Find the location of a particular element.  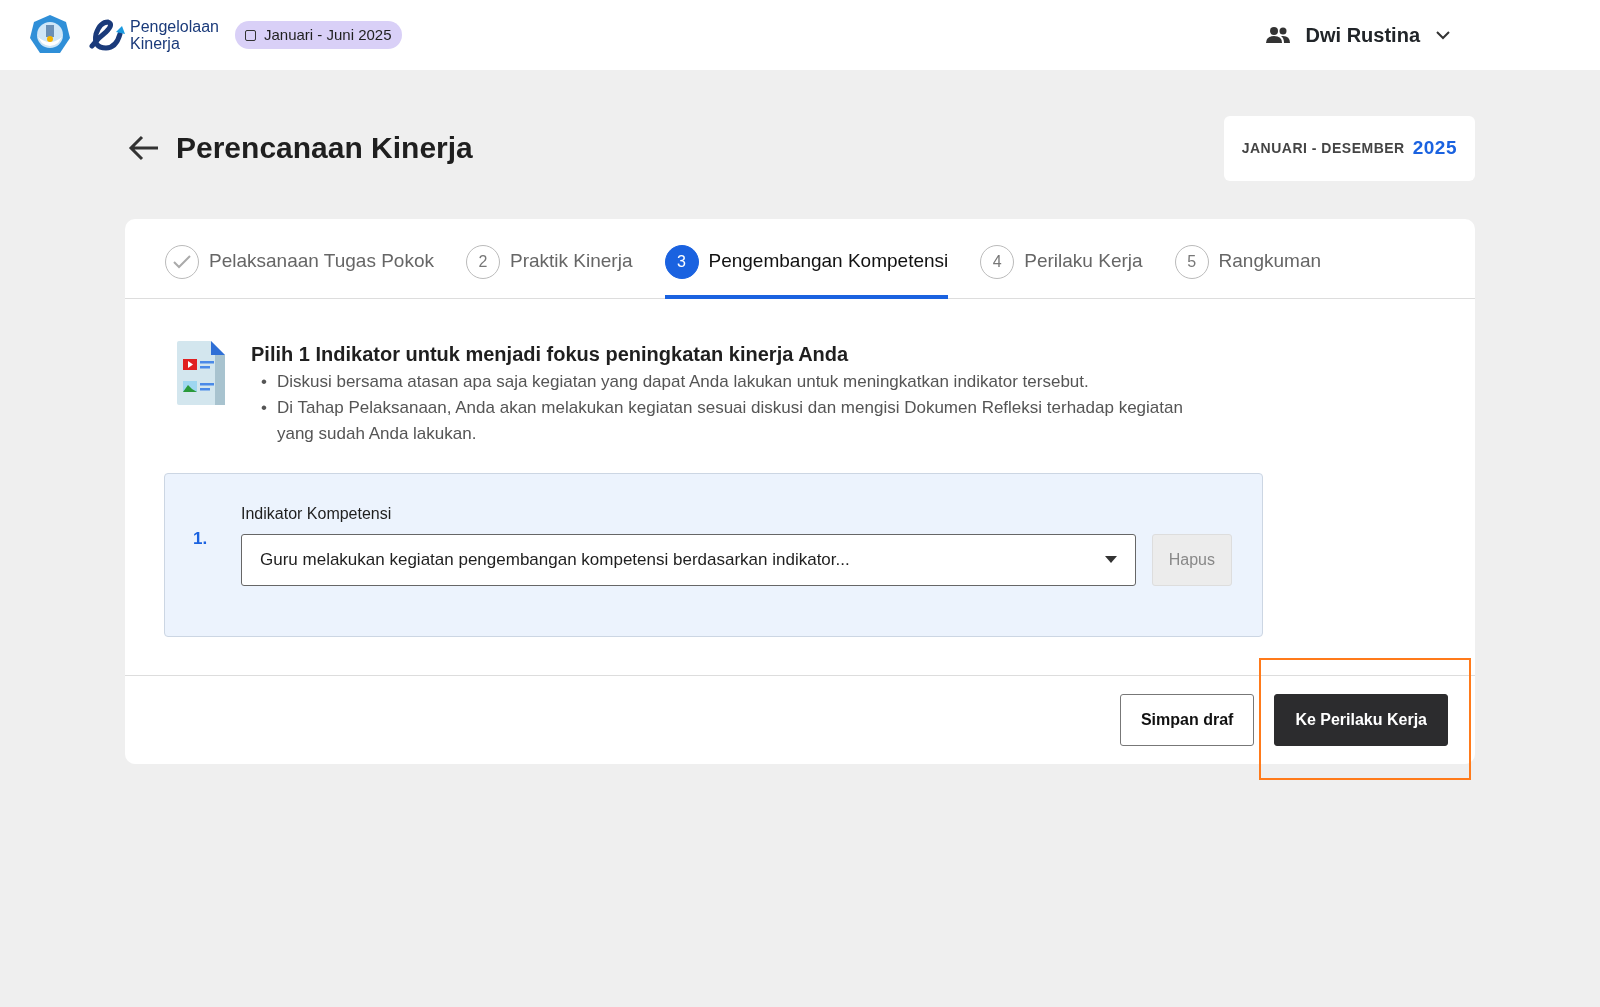

step-label: Pengembangan Kompetensi is located at coordinates (828, 261).